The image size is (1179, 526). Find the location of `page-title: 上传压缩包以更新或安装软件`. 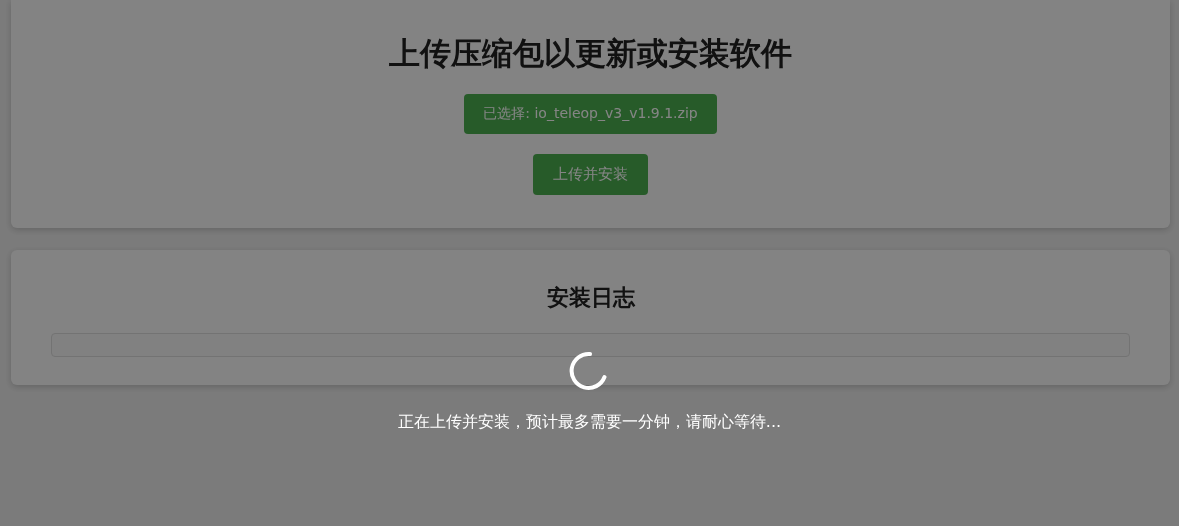

page-title: 上传压缩包以更新或安装软件 is located at coordinates (590, 53).